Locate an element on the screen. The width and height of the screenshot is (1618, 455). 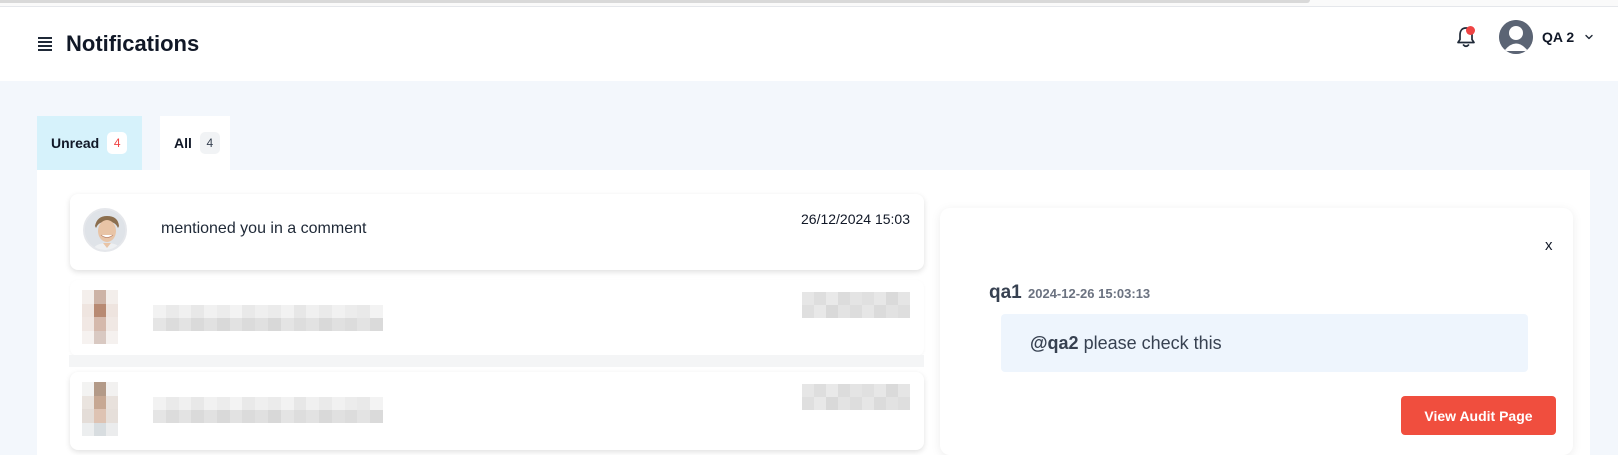
browser-top-strip is located at coordinates (809, 3).